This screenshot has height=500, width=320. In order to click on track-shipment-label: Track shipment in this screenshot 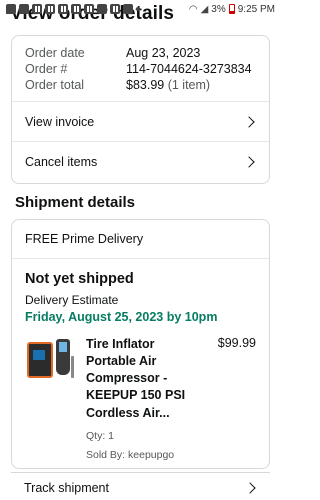, I will do `click(66, 487)`.